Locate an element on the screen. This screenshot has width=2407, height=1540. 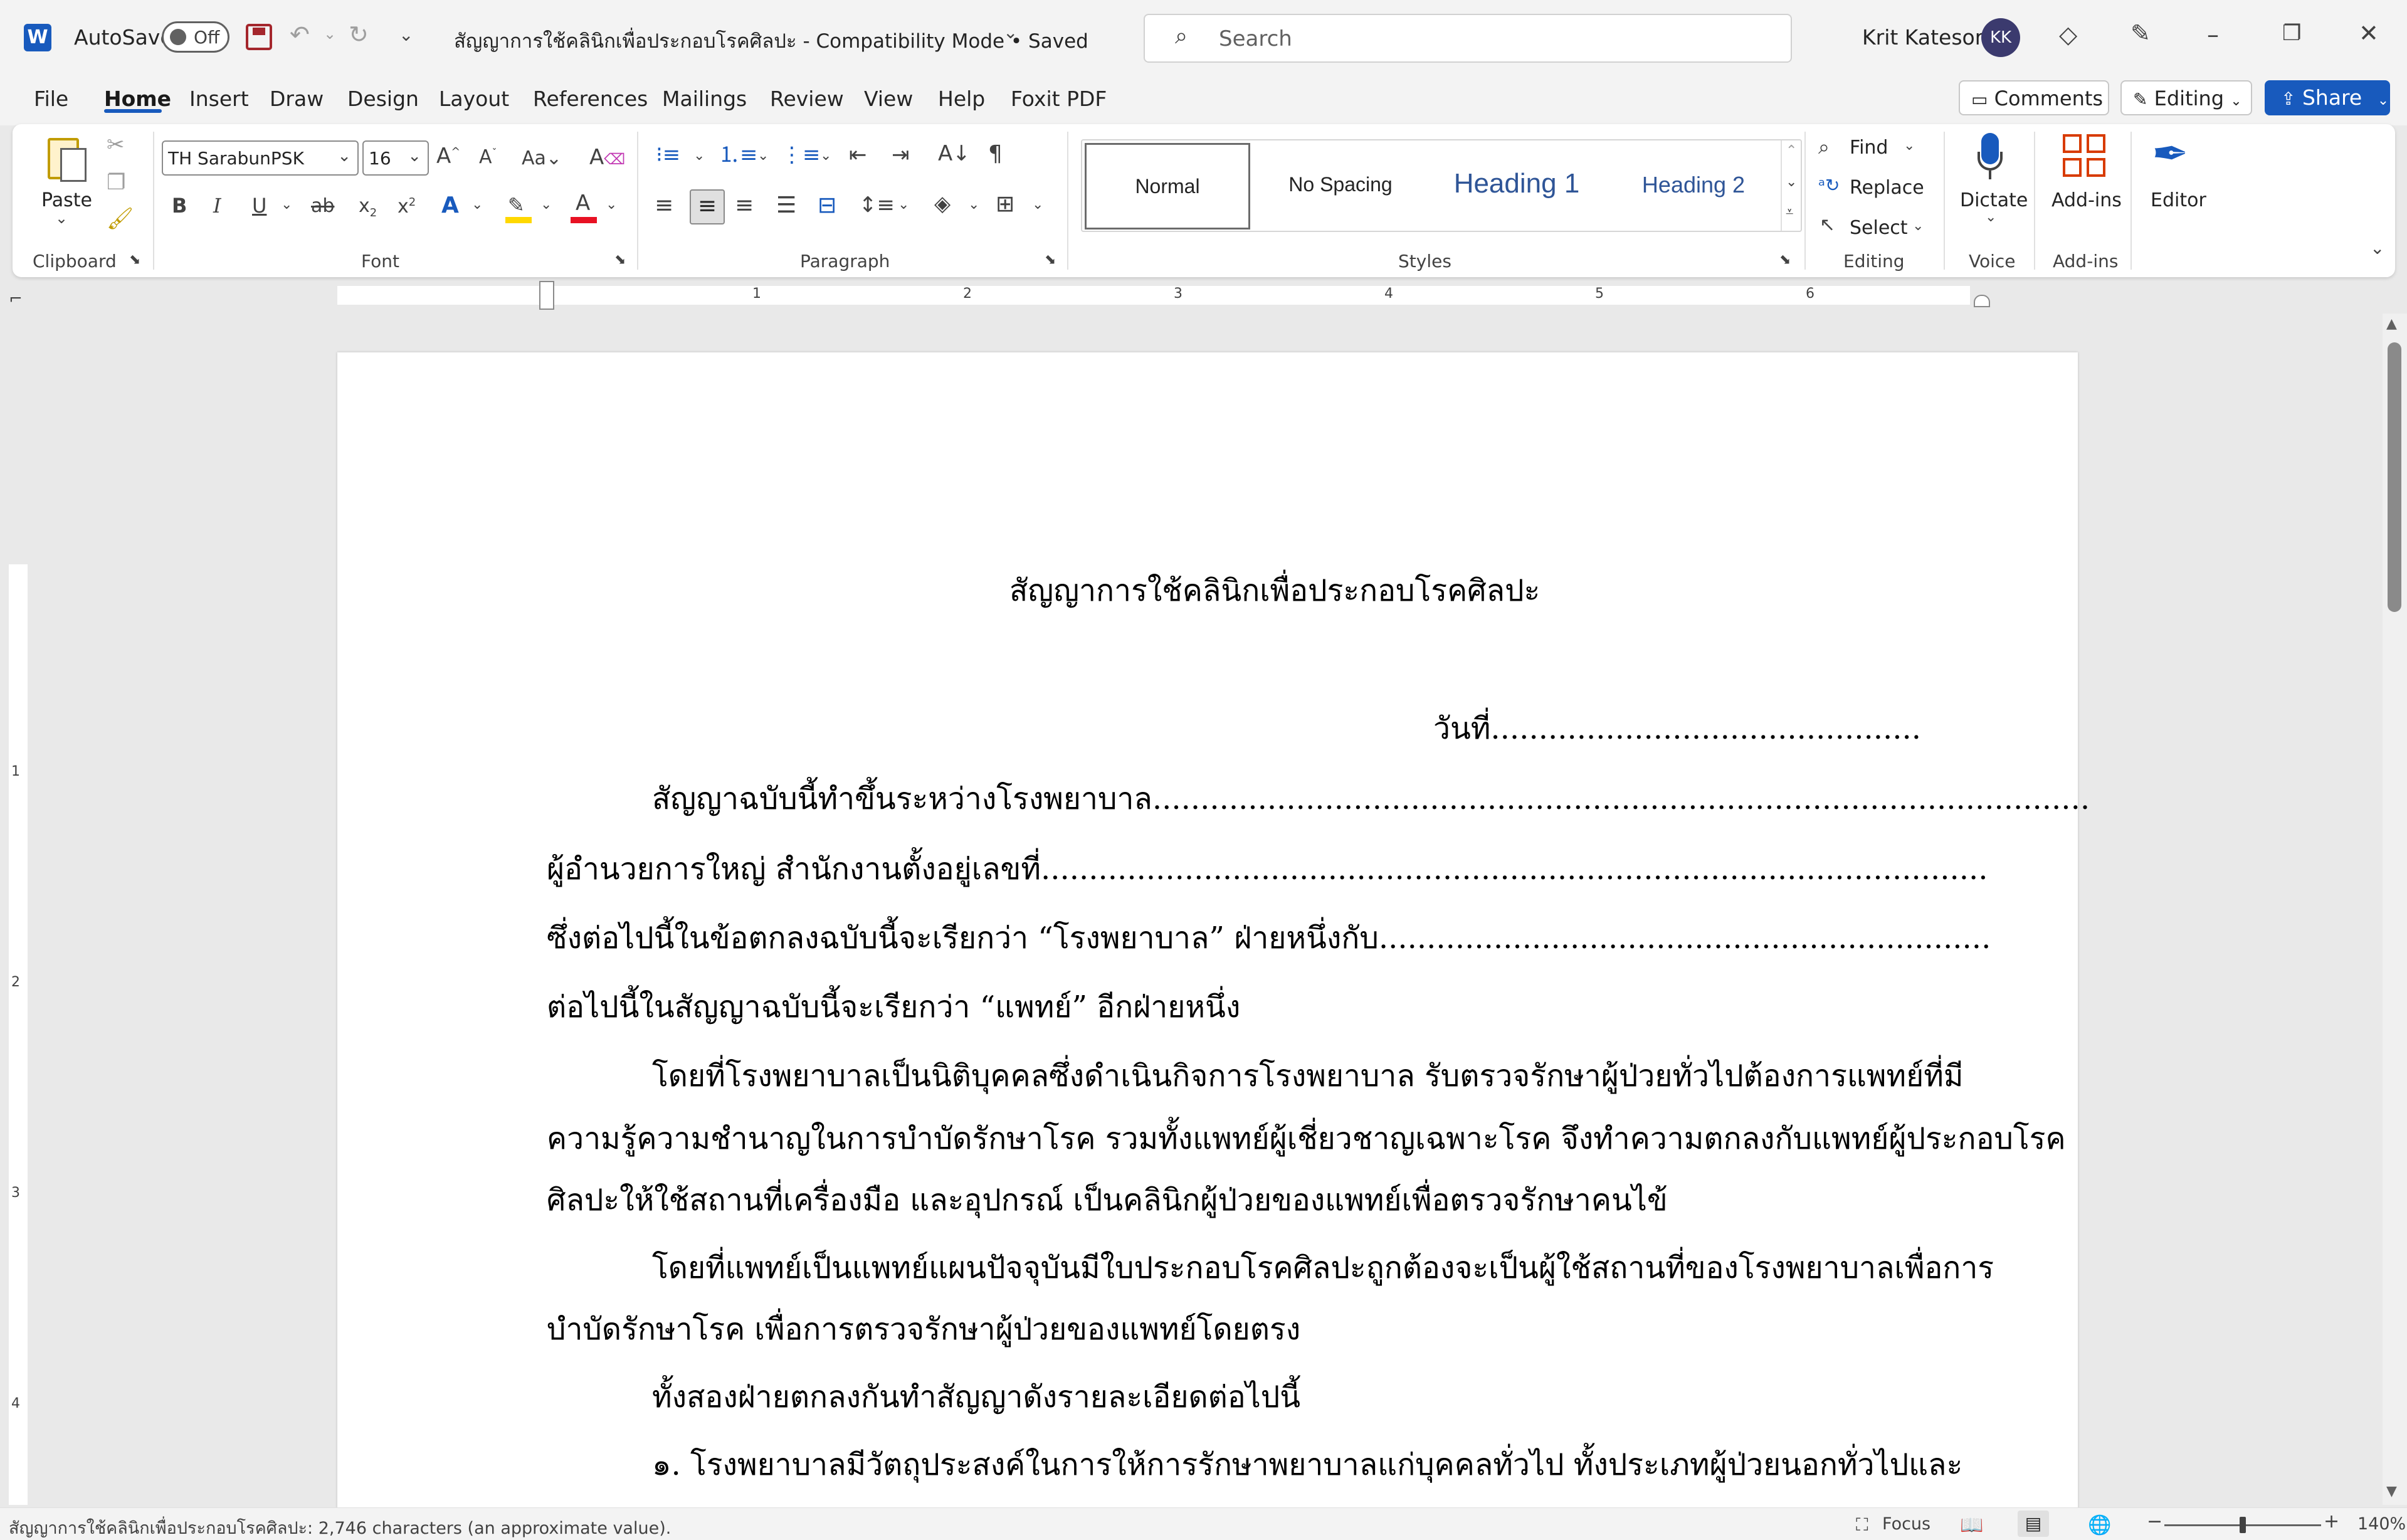
numbering-icon: ⒈≡ is located at coordinates (738, 155).